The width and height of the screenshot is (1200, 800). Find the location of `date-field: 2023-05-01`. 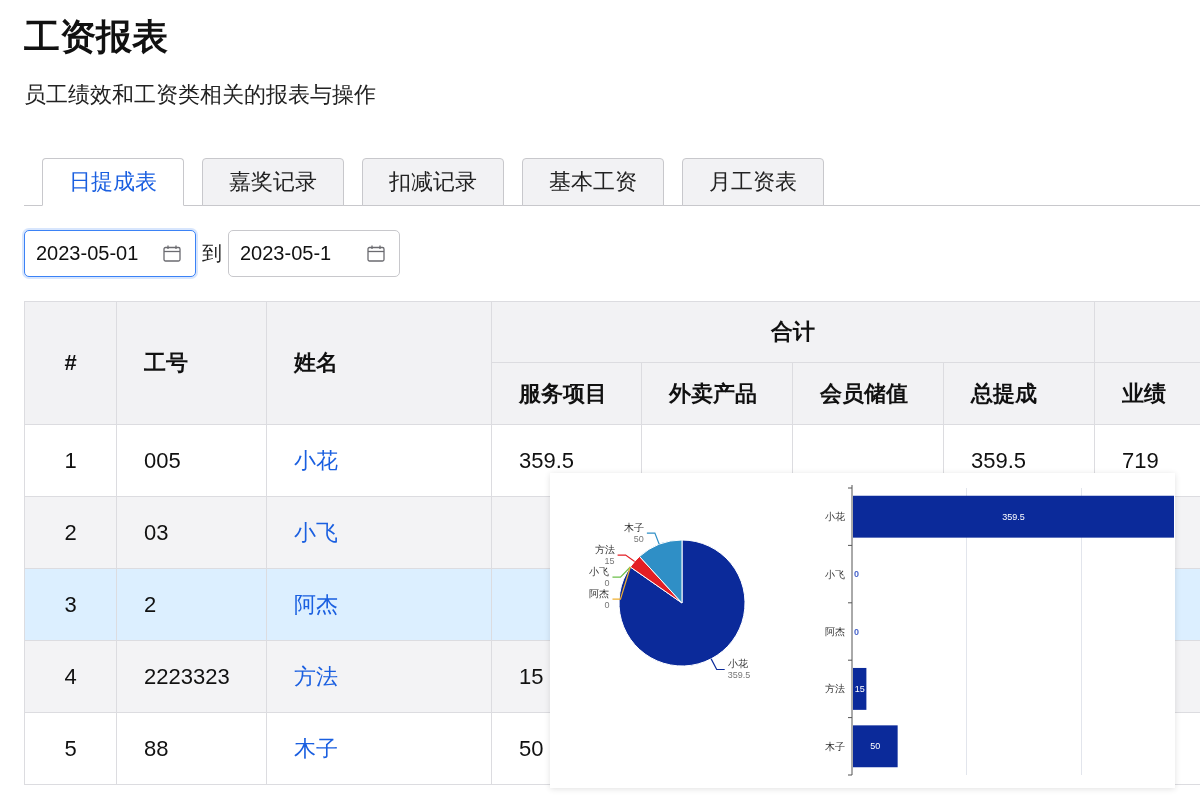

date-field: 2023-05-01 is located at coordinates (110, 253).